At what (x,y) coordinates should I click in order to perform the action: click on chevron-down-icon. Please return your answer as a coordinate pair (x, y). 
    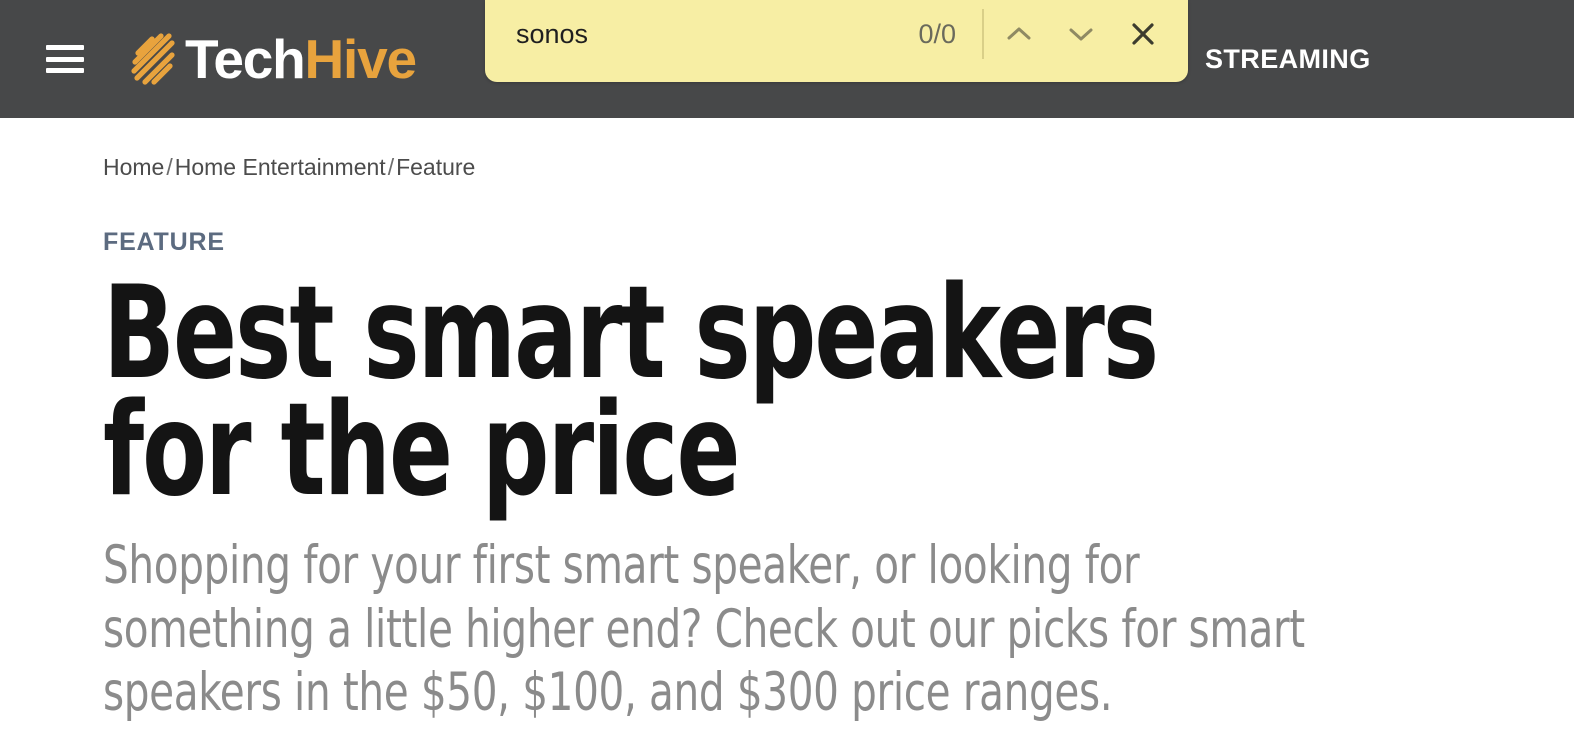
    Looking at the image, I should click on (1081, 34).